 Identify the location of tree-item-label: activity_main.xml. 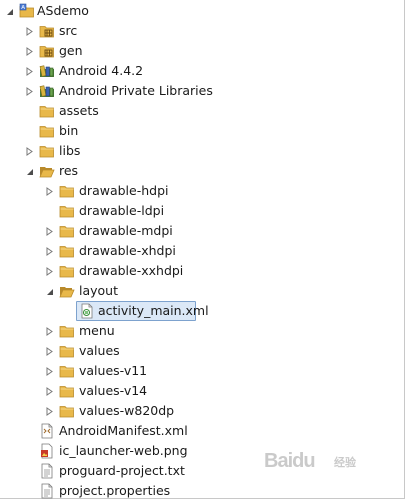
(153, 310).